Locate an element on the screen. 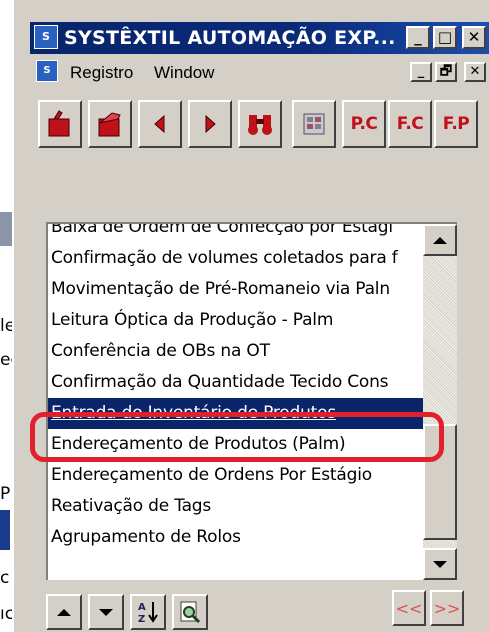 The image size is (489, 632). list-item: Confirmação da Quantidade Tecido Cons is located at coordinates (235, 382).